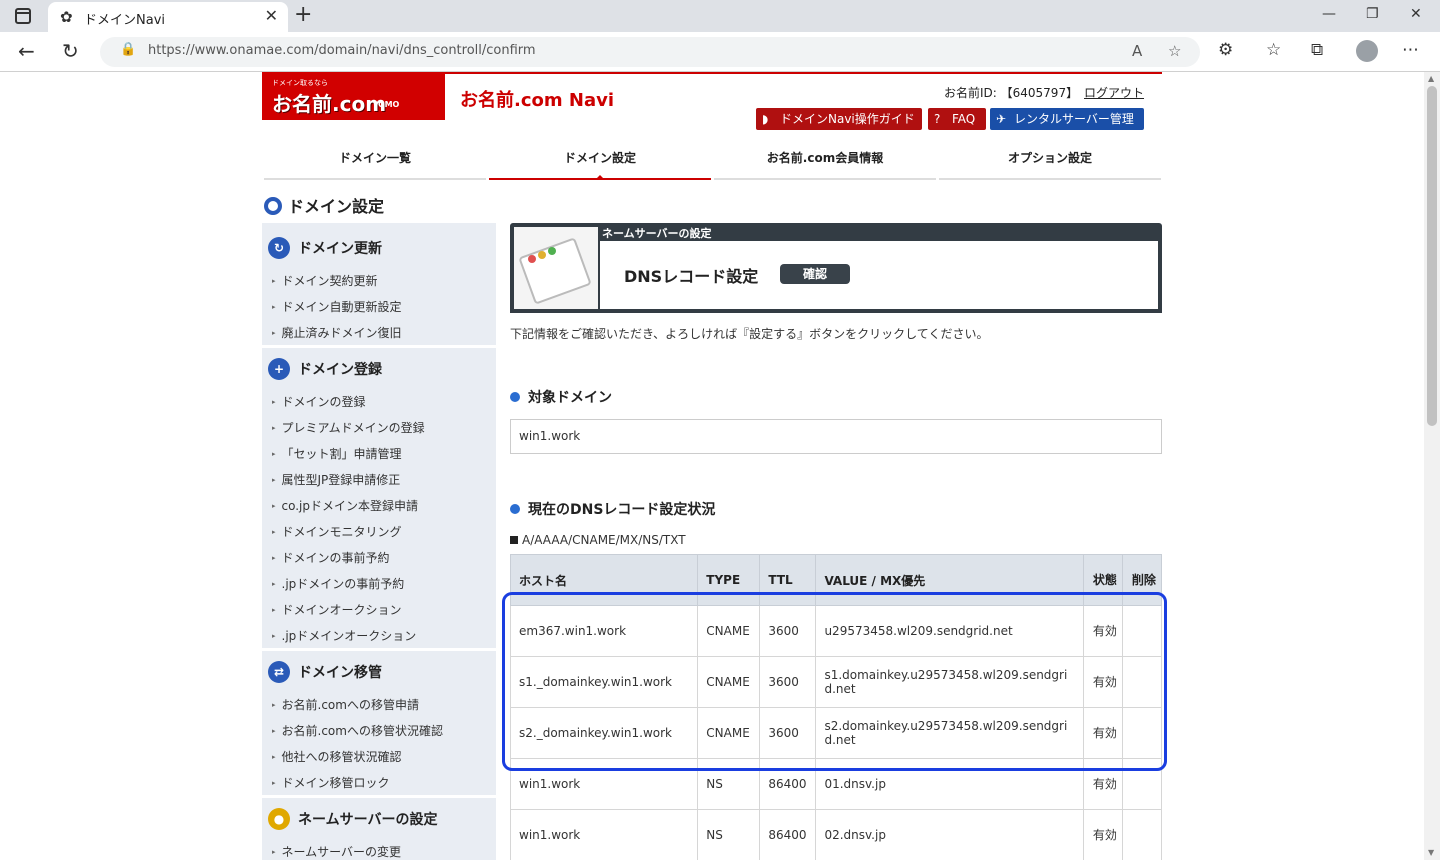 The image size is (1440, 860). Describe the element at coordinates (23, 16) in the screenshot. I see `tab-actions-icon` at that location.